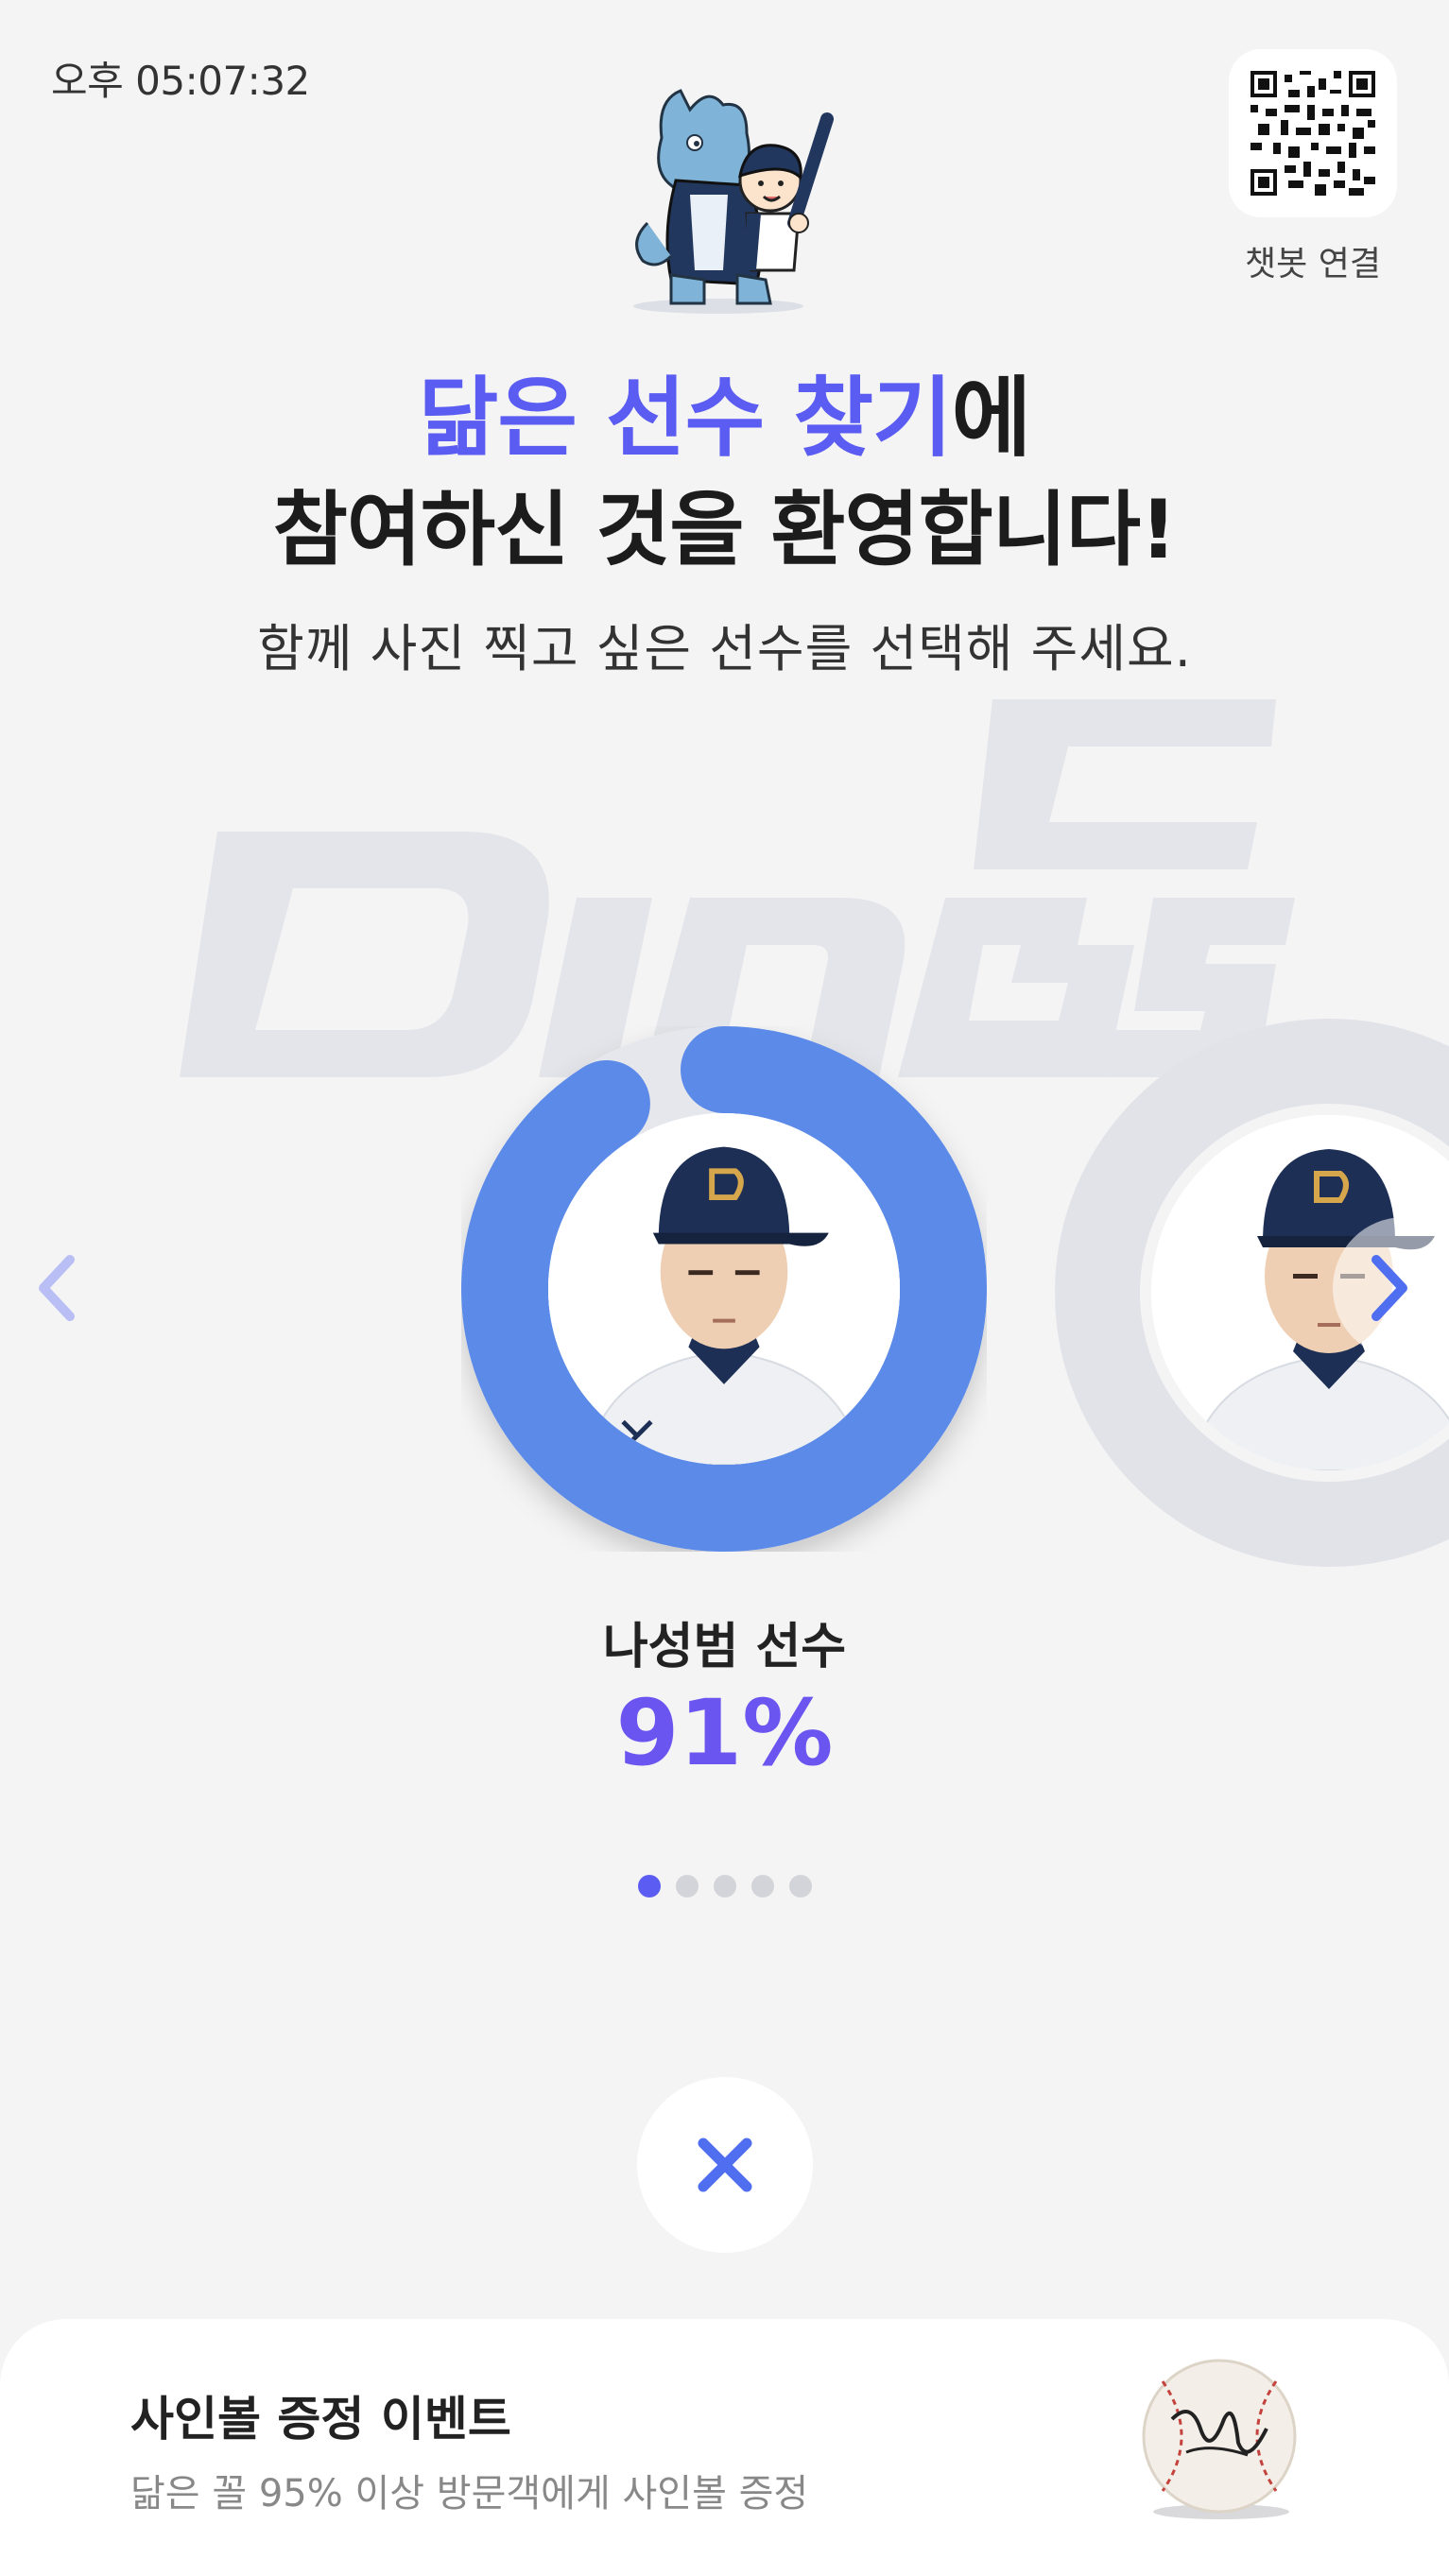  I want to click on qr-code-icon, so click(1313, 133).